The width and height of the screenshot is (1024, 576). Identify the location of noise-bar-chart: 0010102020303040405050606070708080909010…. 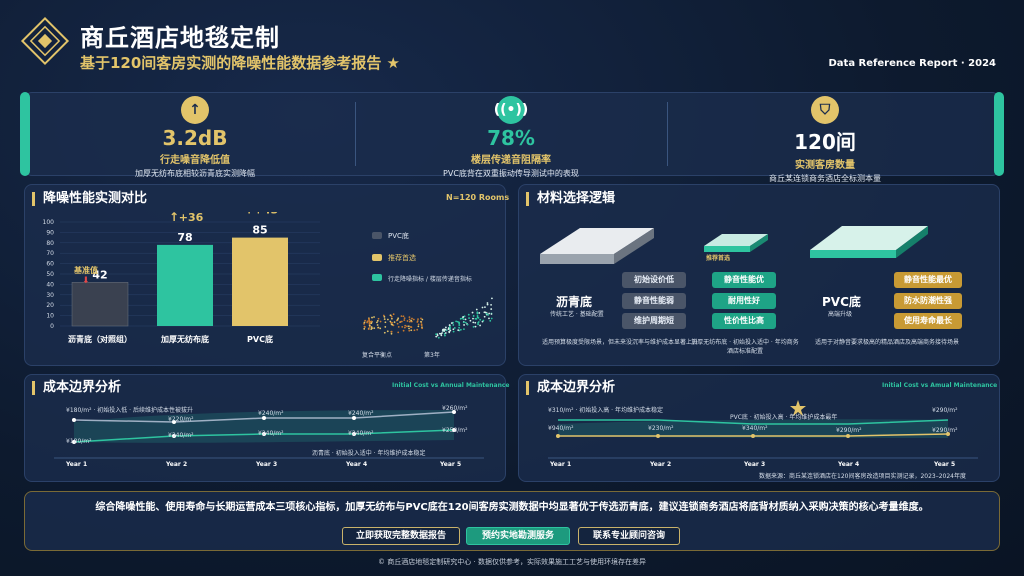
(181, 278).